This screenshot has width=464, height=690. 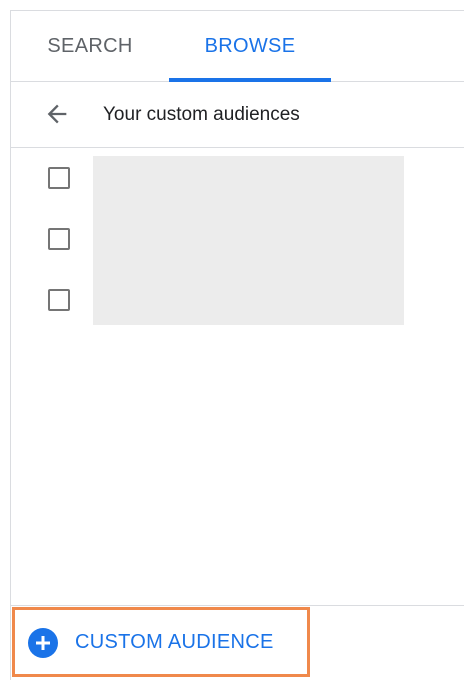 What do you see at coordinates (43, 643) in the screenshot?
I see `add-circle-icon` at bounding box center [43, 643].